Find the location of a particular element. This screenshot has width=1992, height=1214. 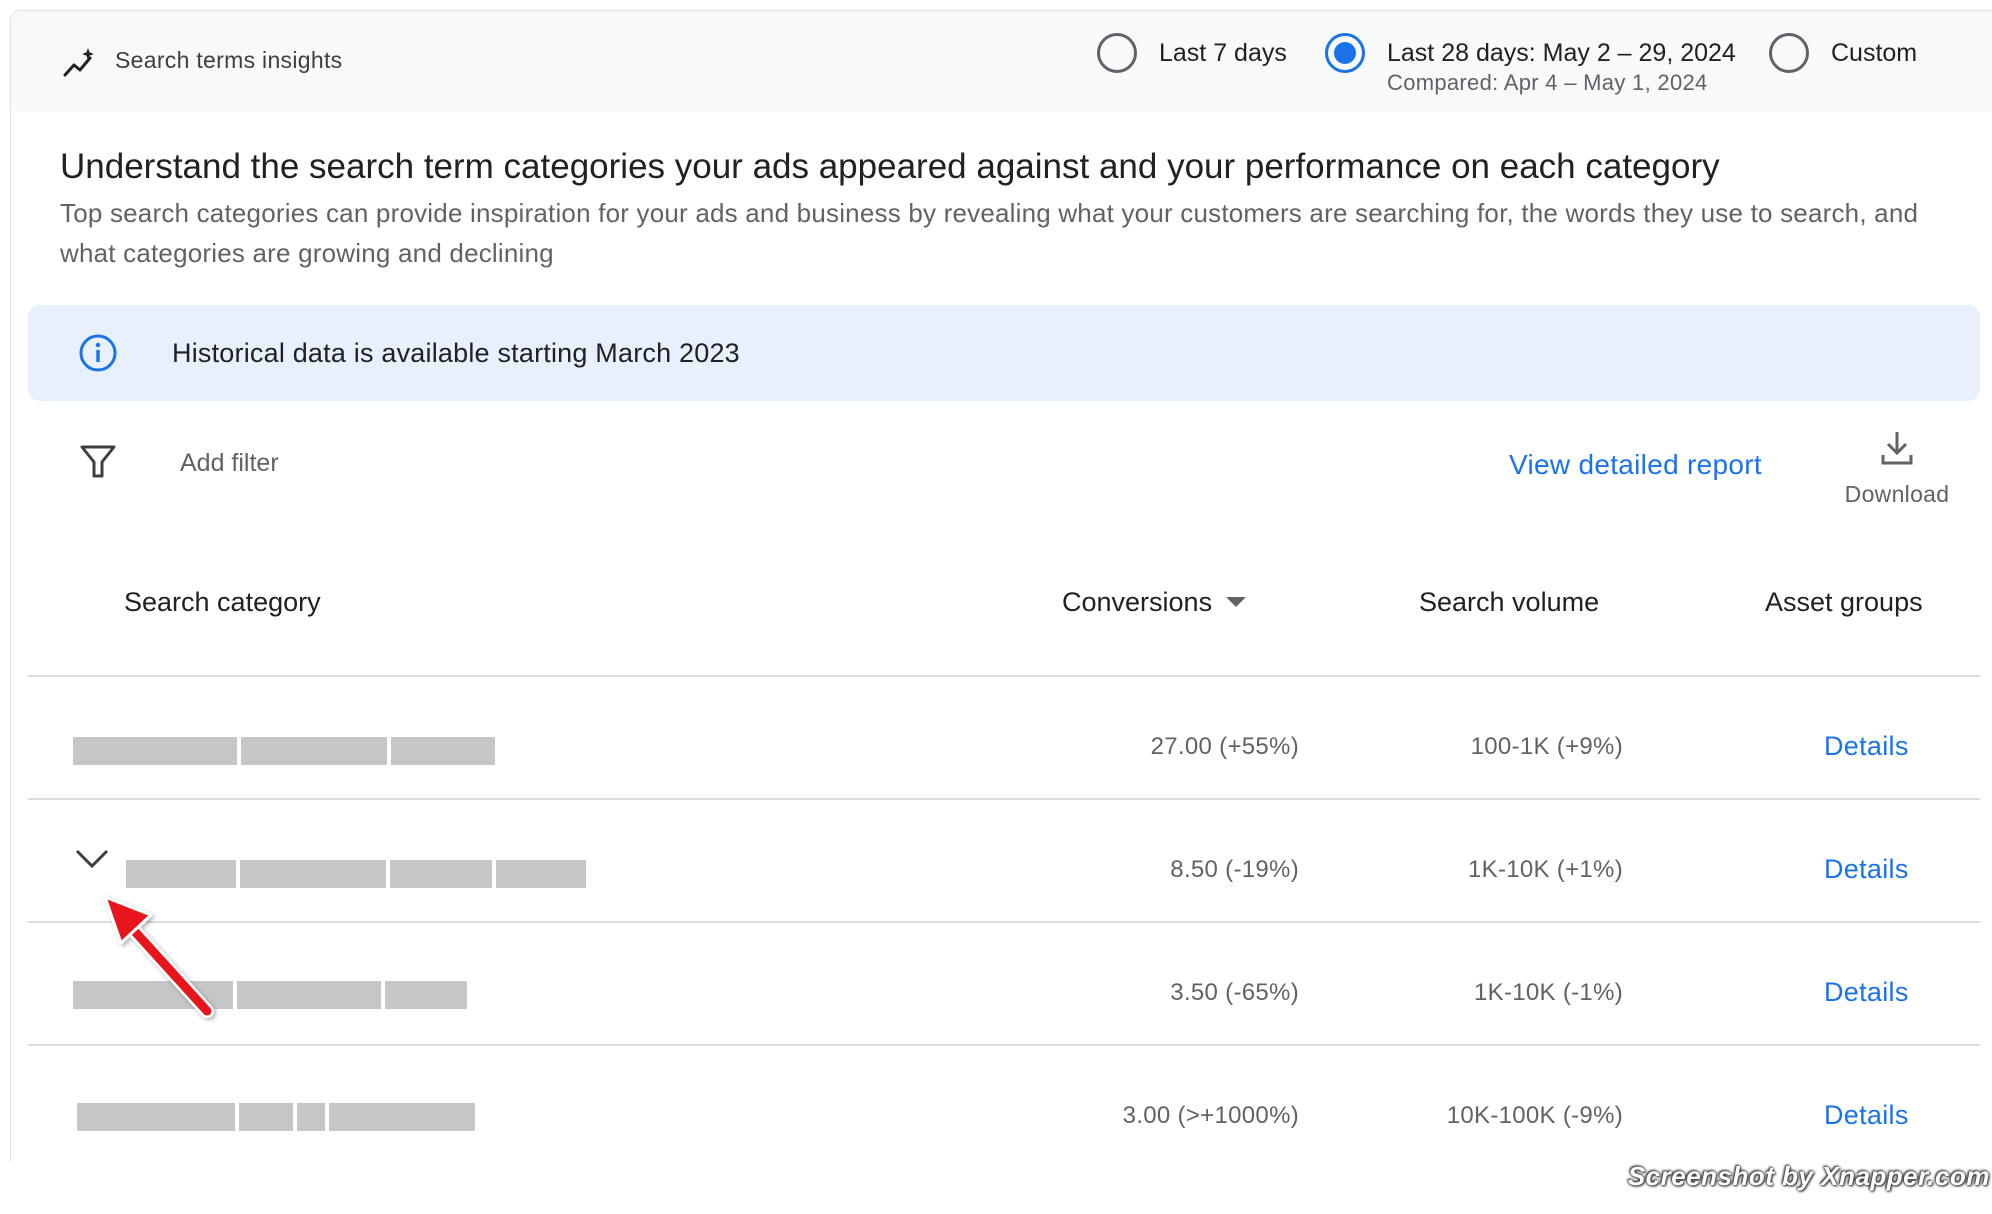

table-row: 8.50 (-19%) 1K-10K (+1%) Details is located at coordinates (1004, 860).